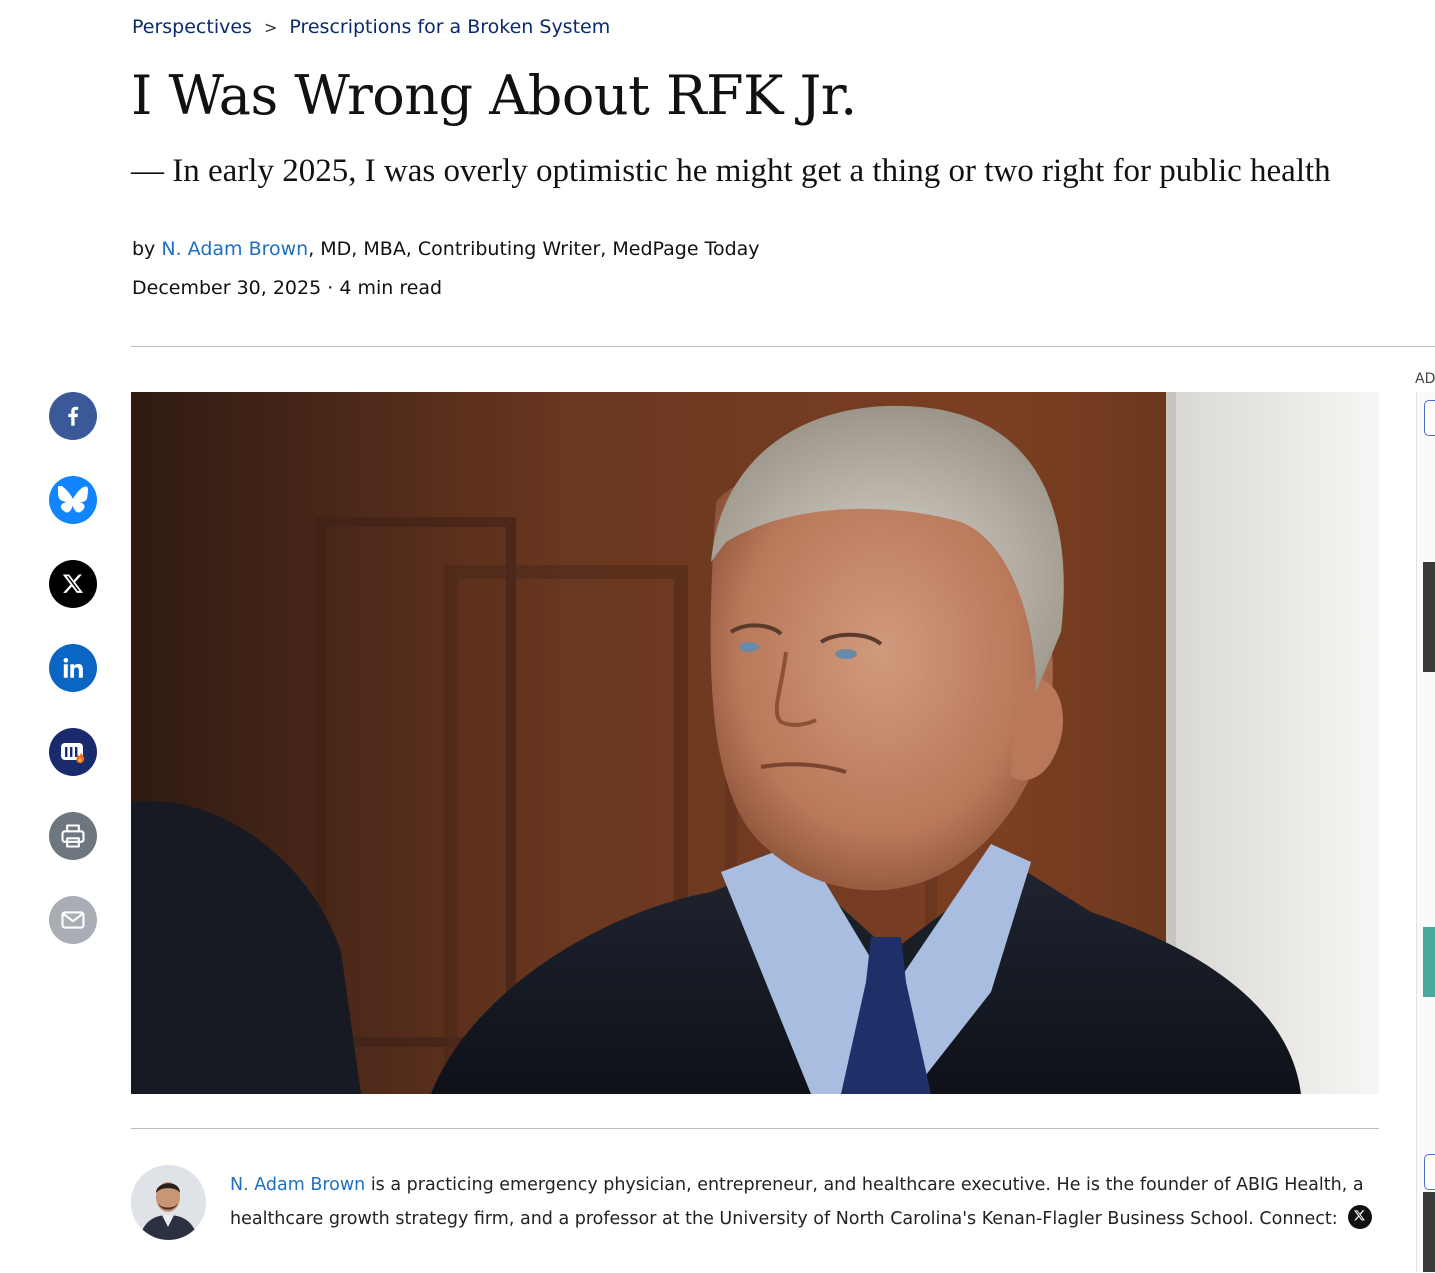 This screenshot has height=1273, width=1435. I want to click on author-x-link, so click(1359, 1217).